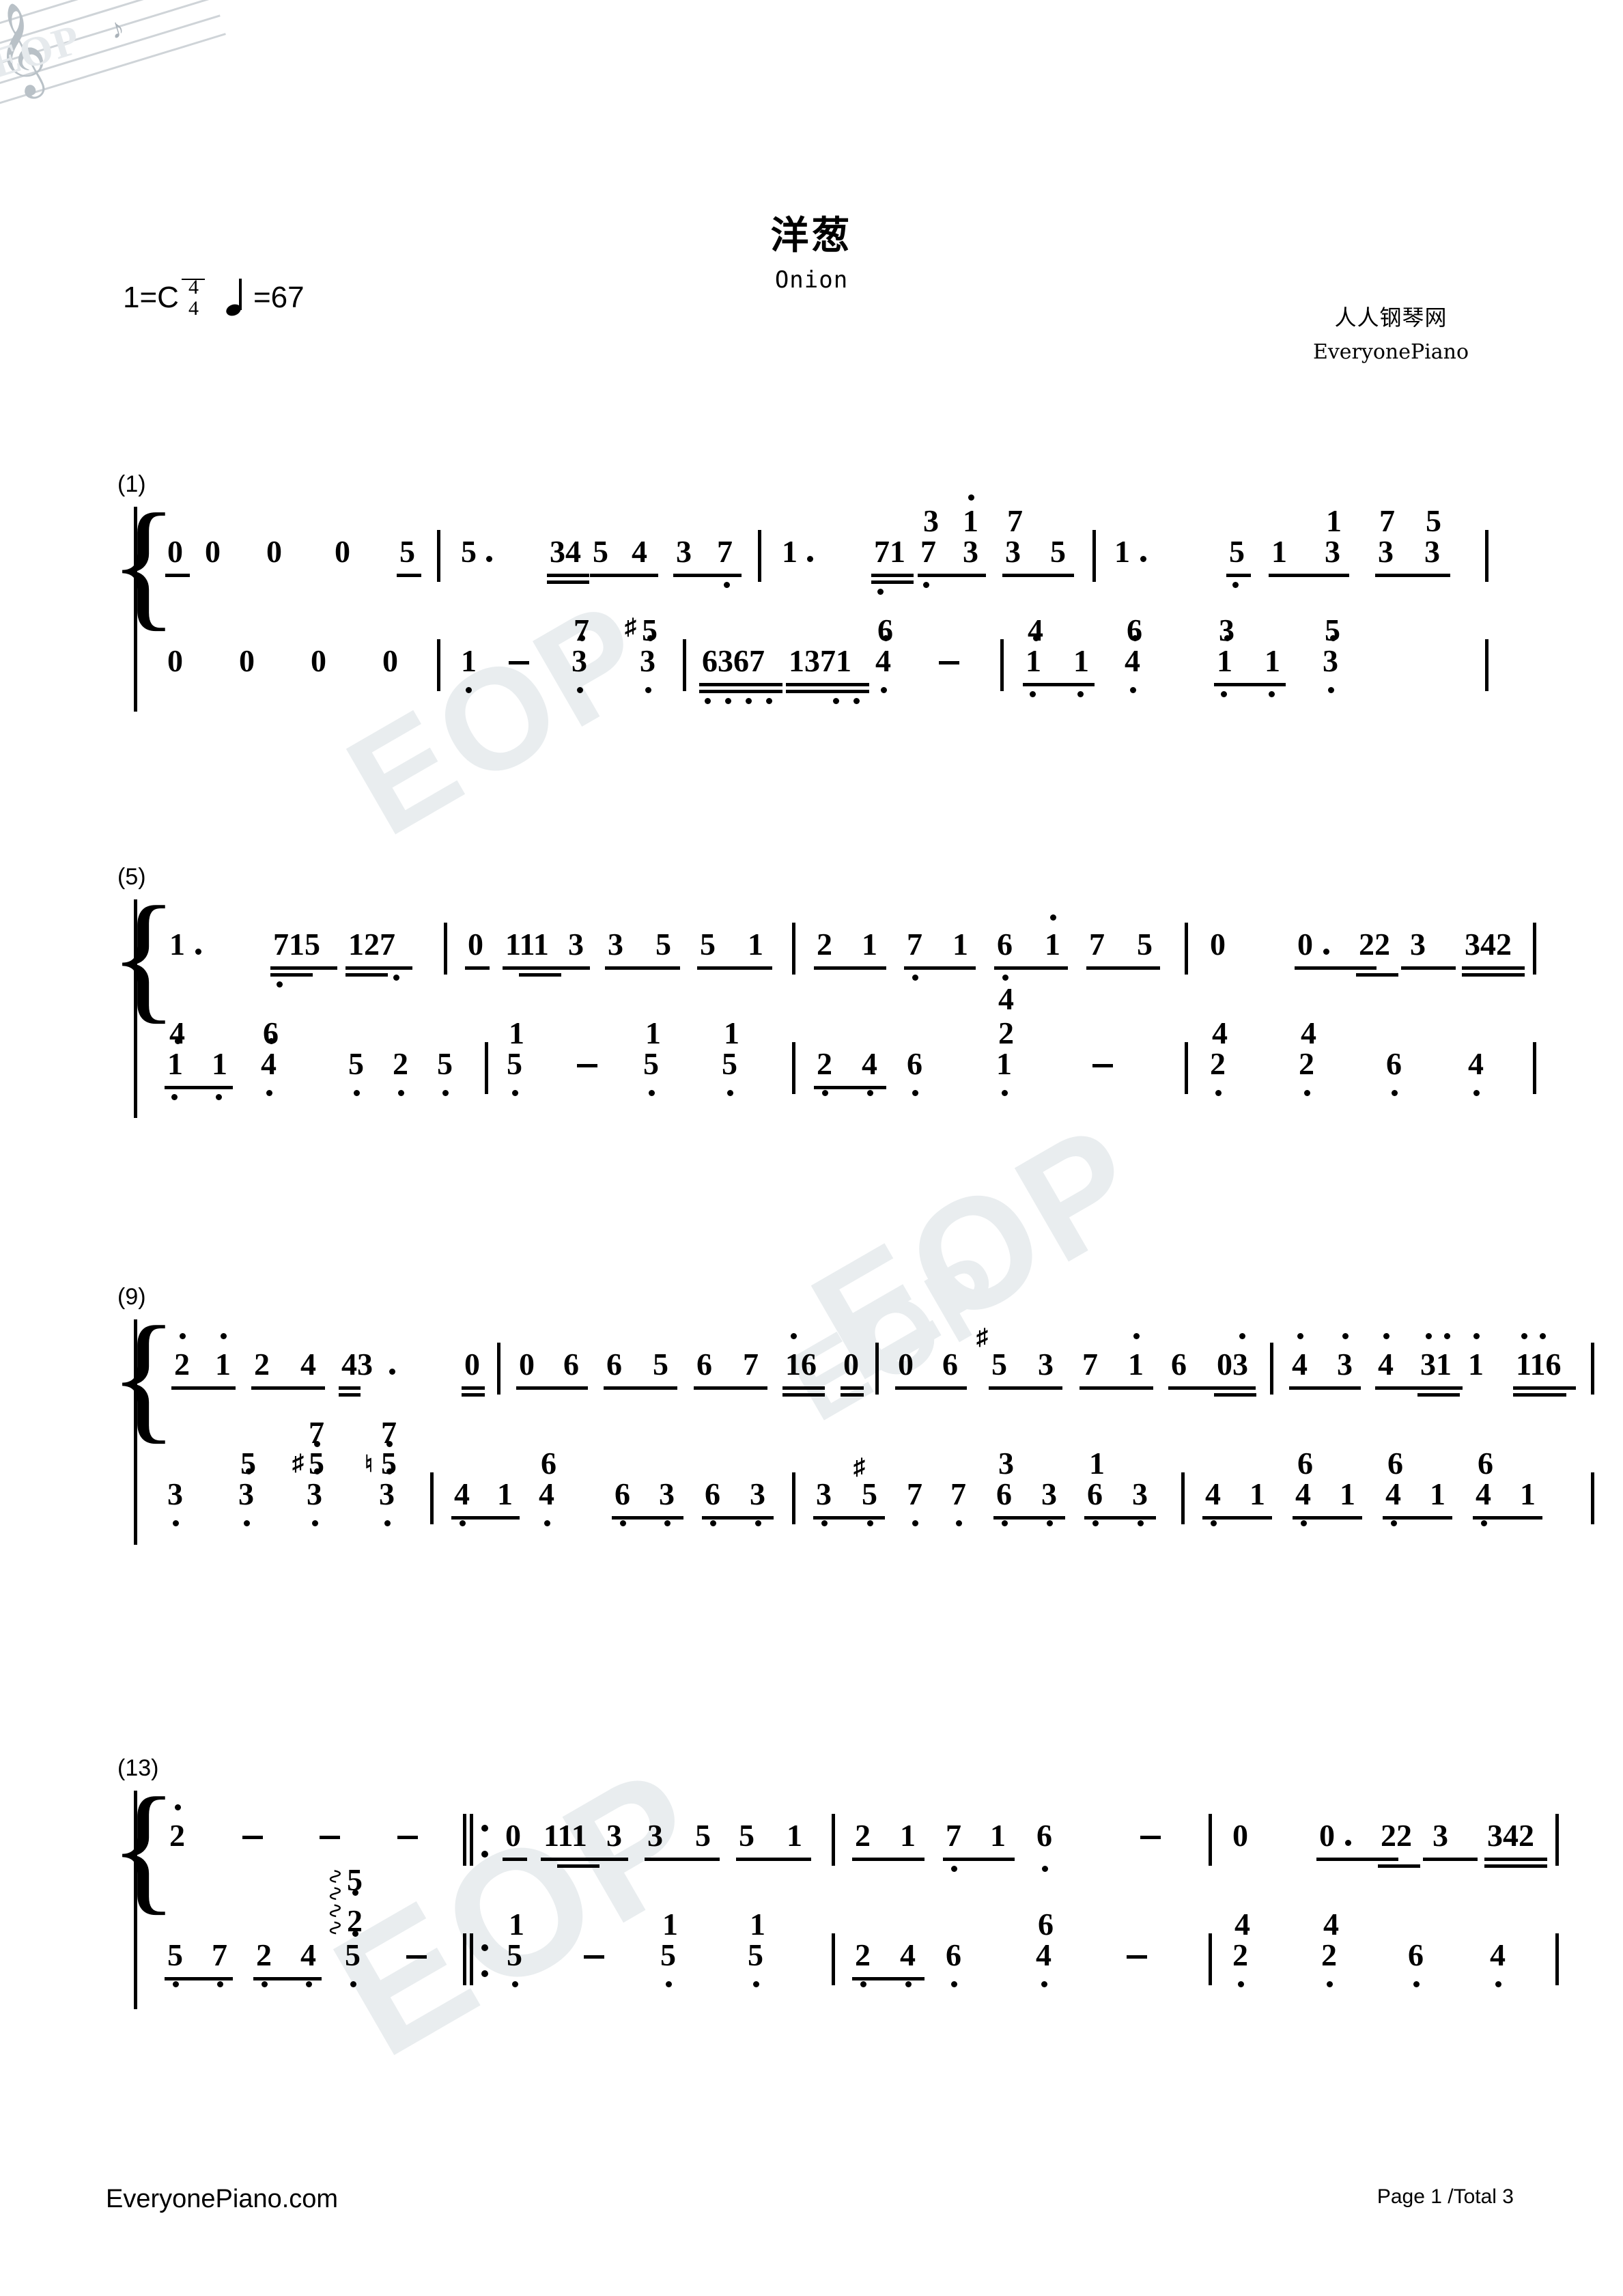  What do you see at coordinates (335, 1902) in the screenshot?
I see `arpeggio-icon: ∿∿∿∿` at bounding box center [335, 1902].